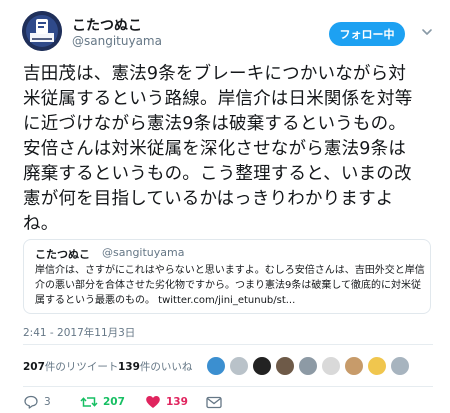 This screenshot has height=413, width=450. I want to click on like-stat: 139件のいいね, so click(155, 366).